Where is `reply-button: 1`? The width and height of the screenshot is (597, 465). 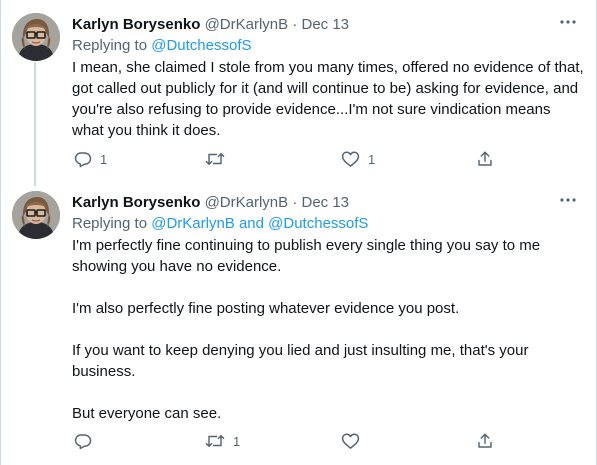
reply-button: 1 is located at coordinates (90, 159).